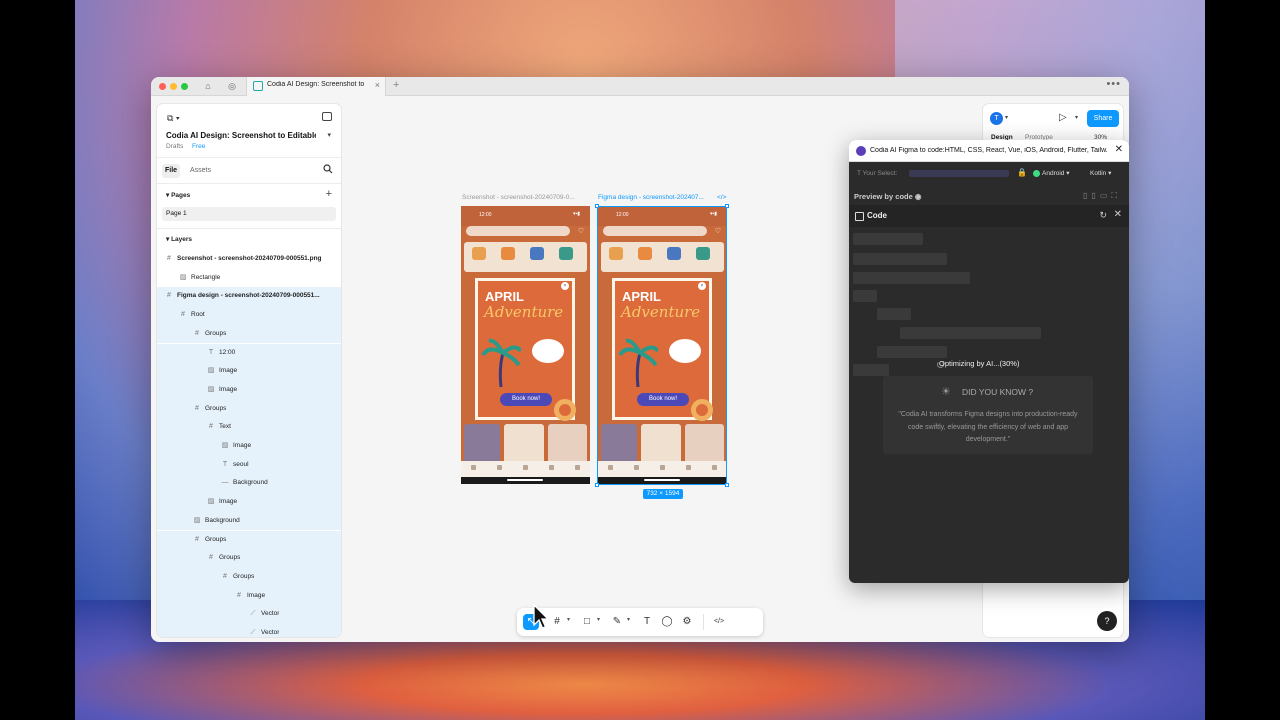 The height and width of the screenshot is (720, 1280). What do you see at coordinates (661, 312) in the screenshot?
I see `promo-subtitle: Adventure` at bounding box center [661, 312].